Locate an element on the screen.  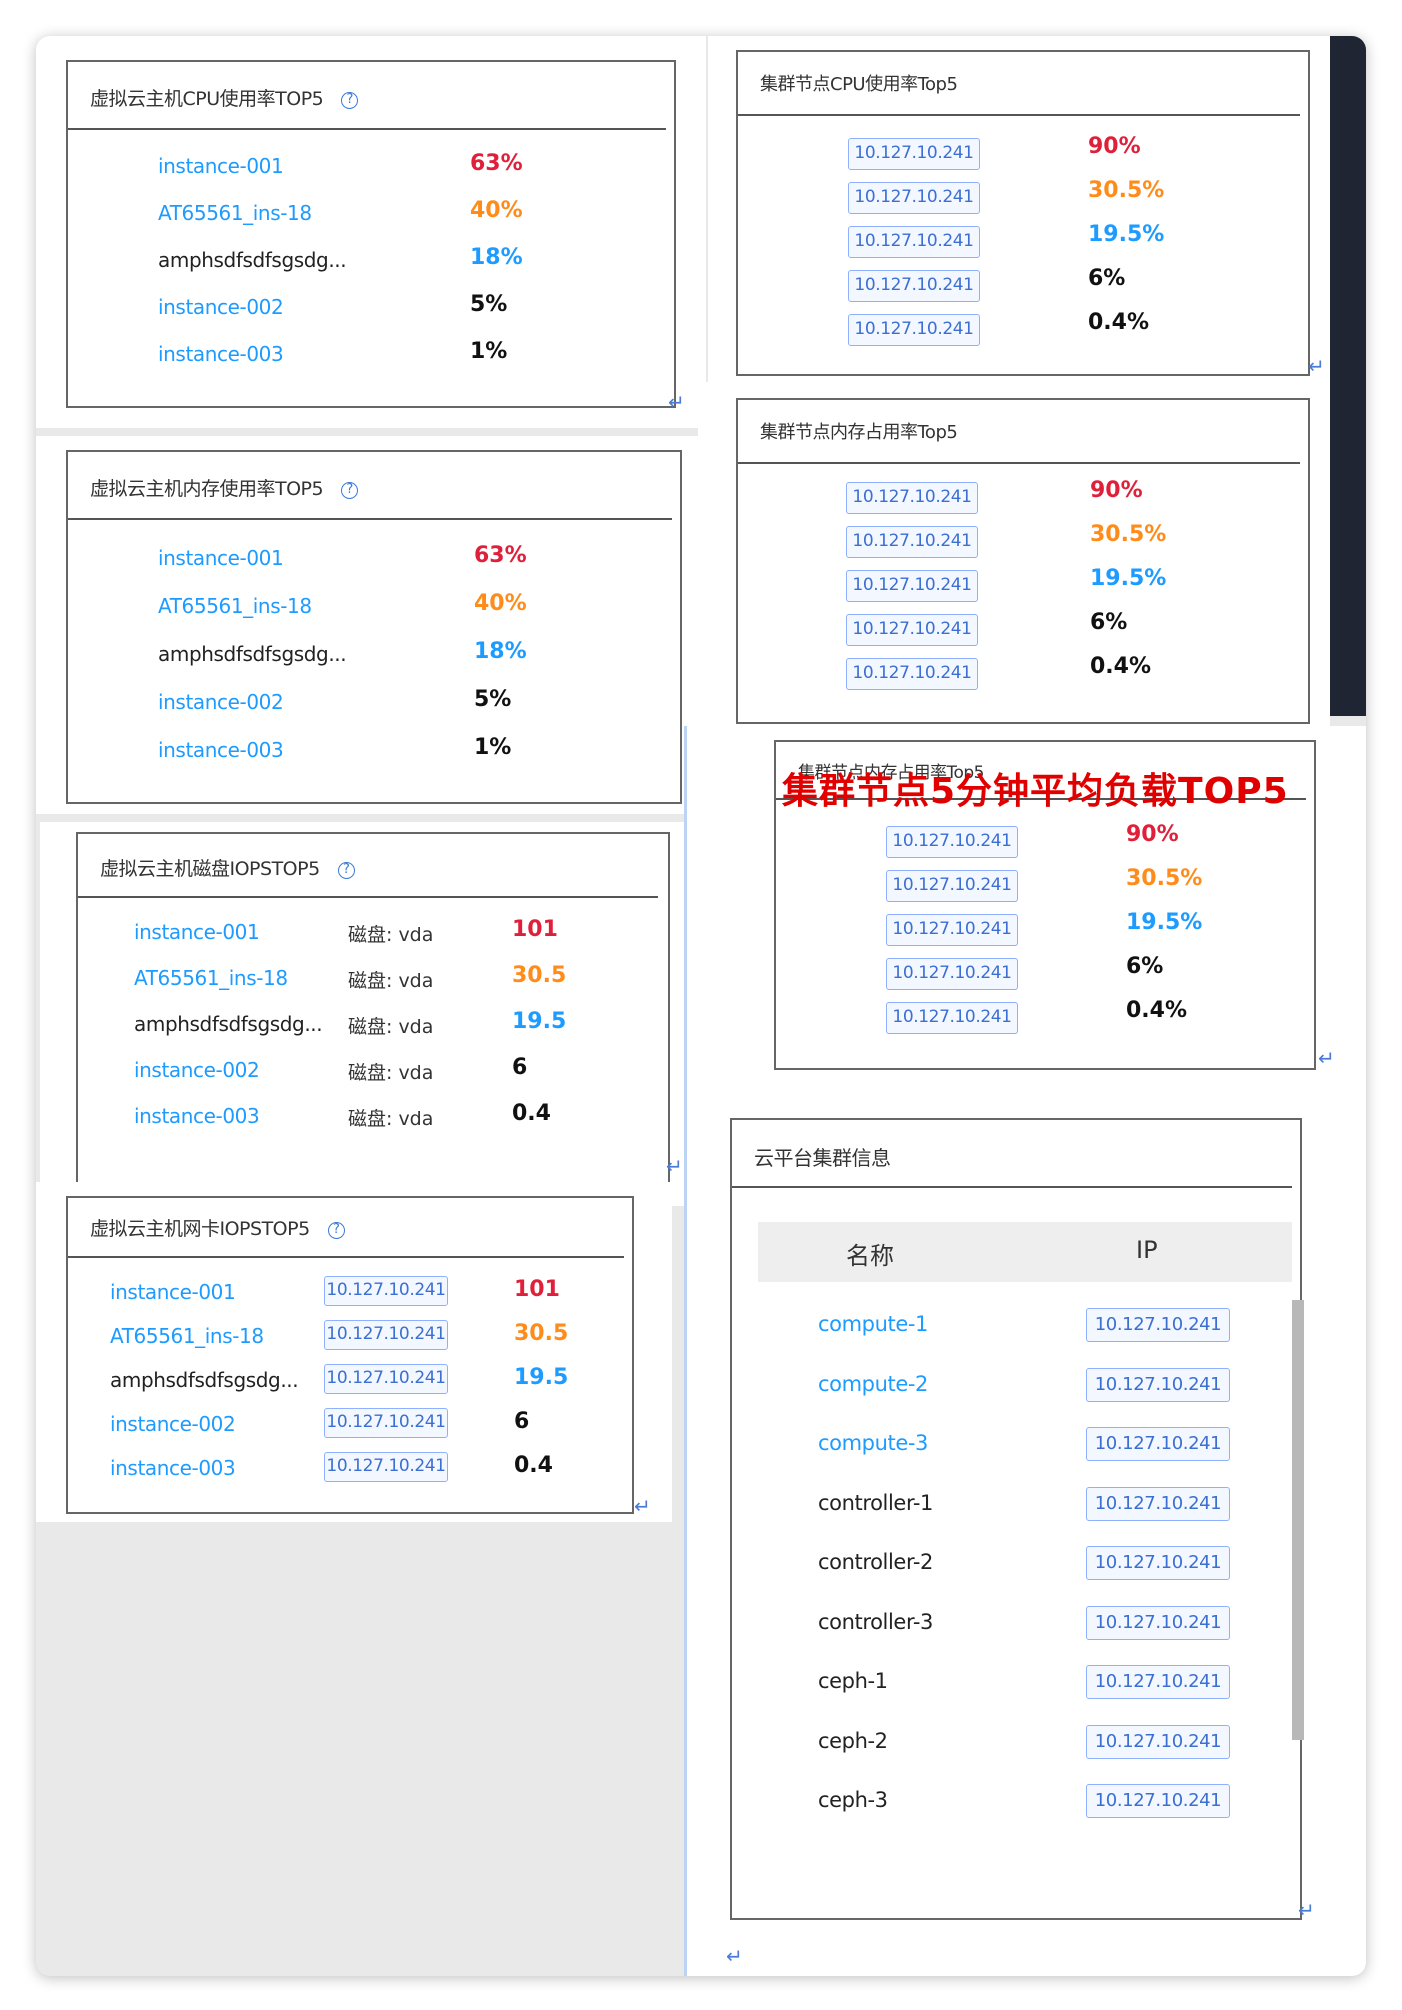
usage-value: 19.5% is located at coordinates (1126, 234).